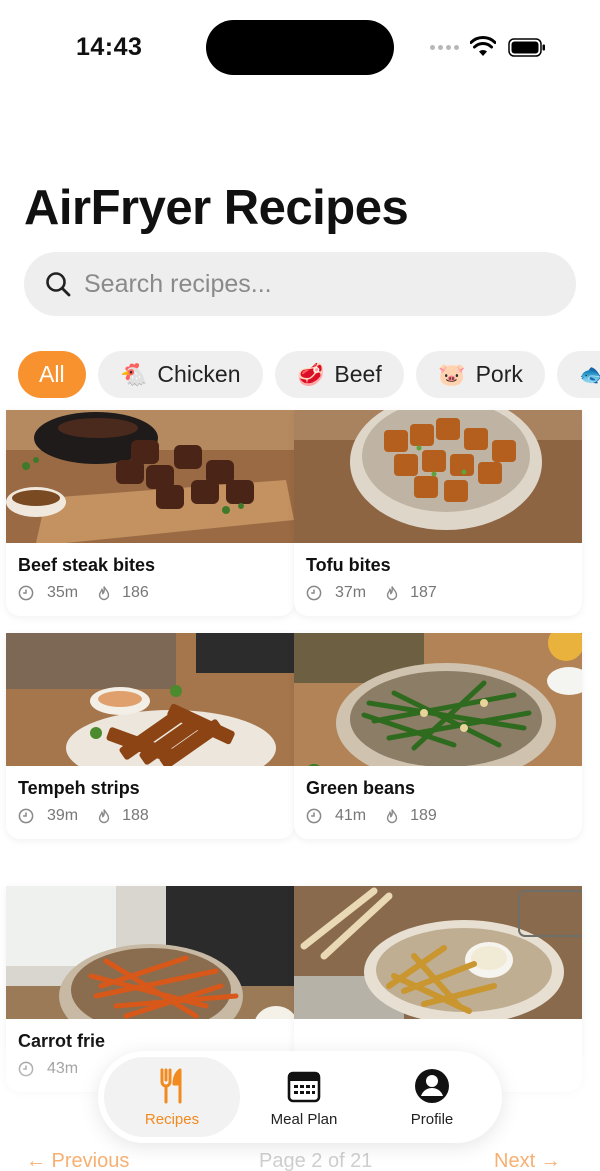  Describe the element at coordinates (578, 374) in the screenshot. I see `chip-fish: 🐟` at that location.